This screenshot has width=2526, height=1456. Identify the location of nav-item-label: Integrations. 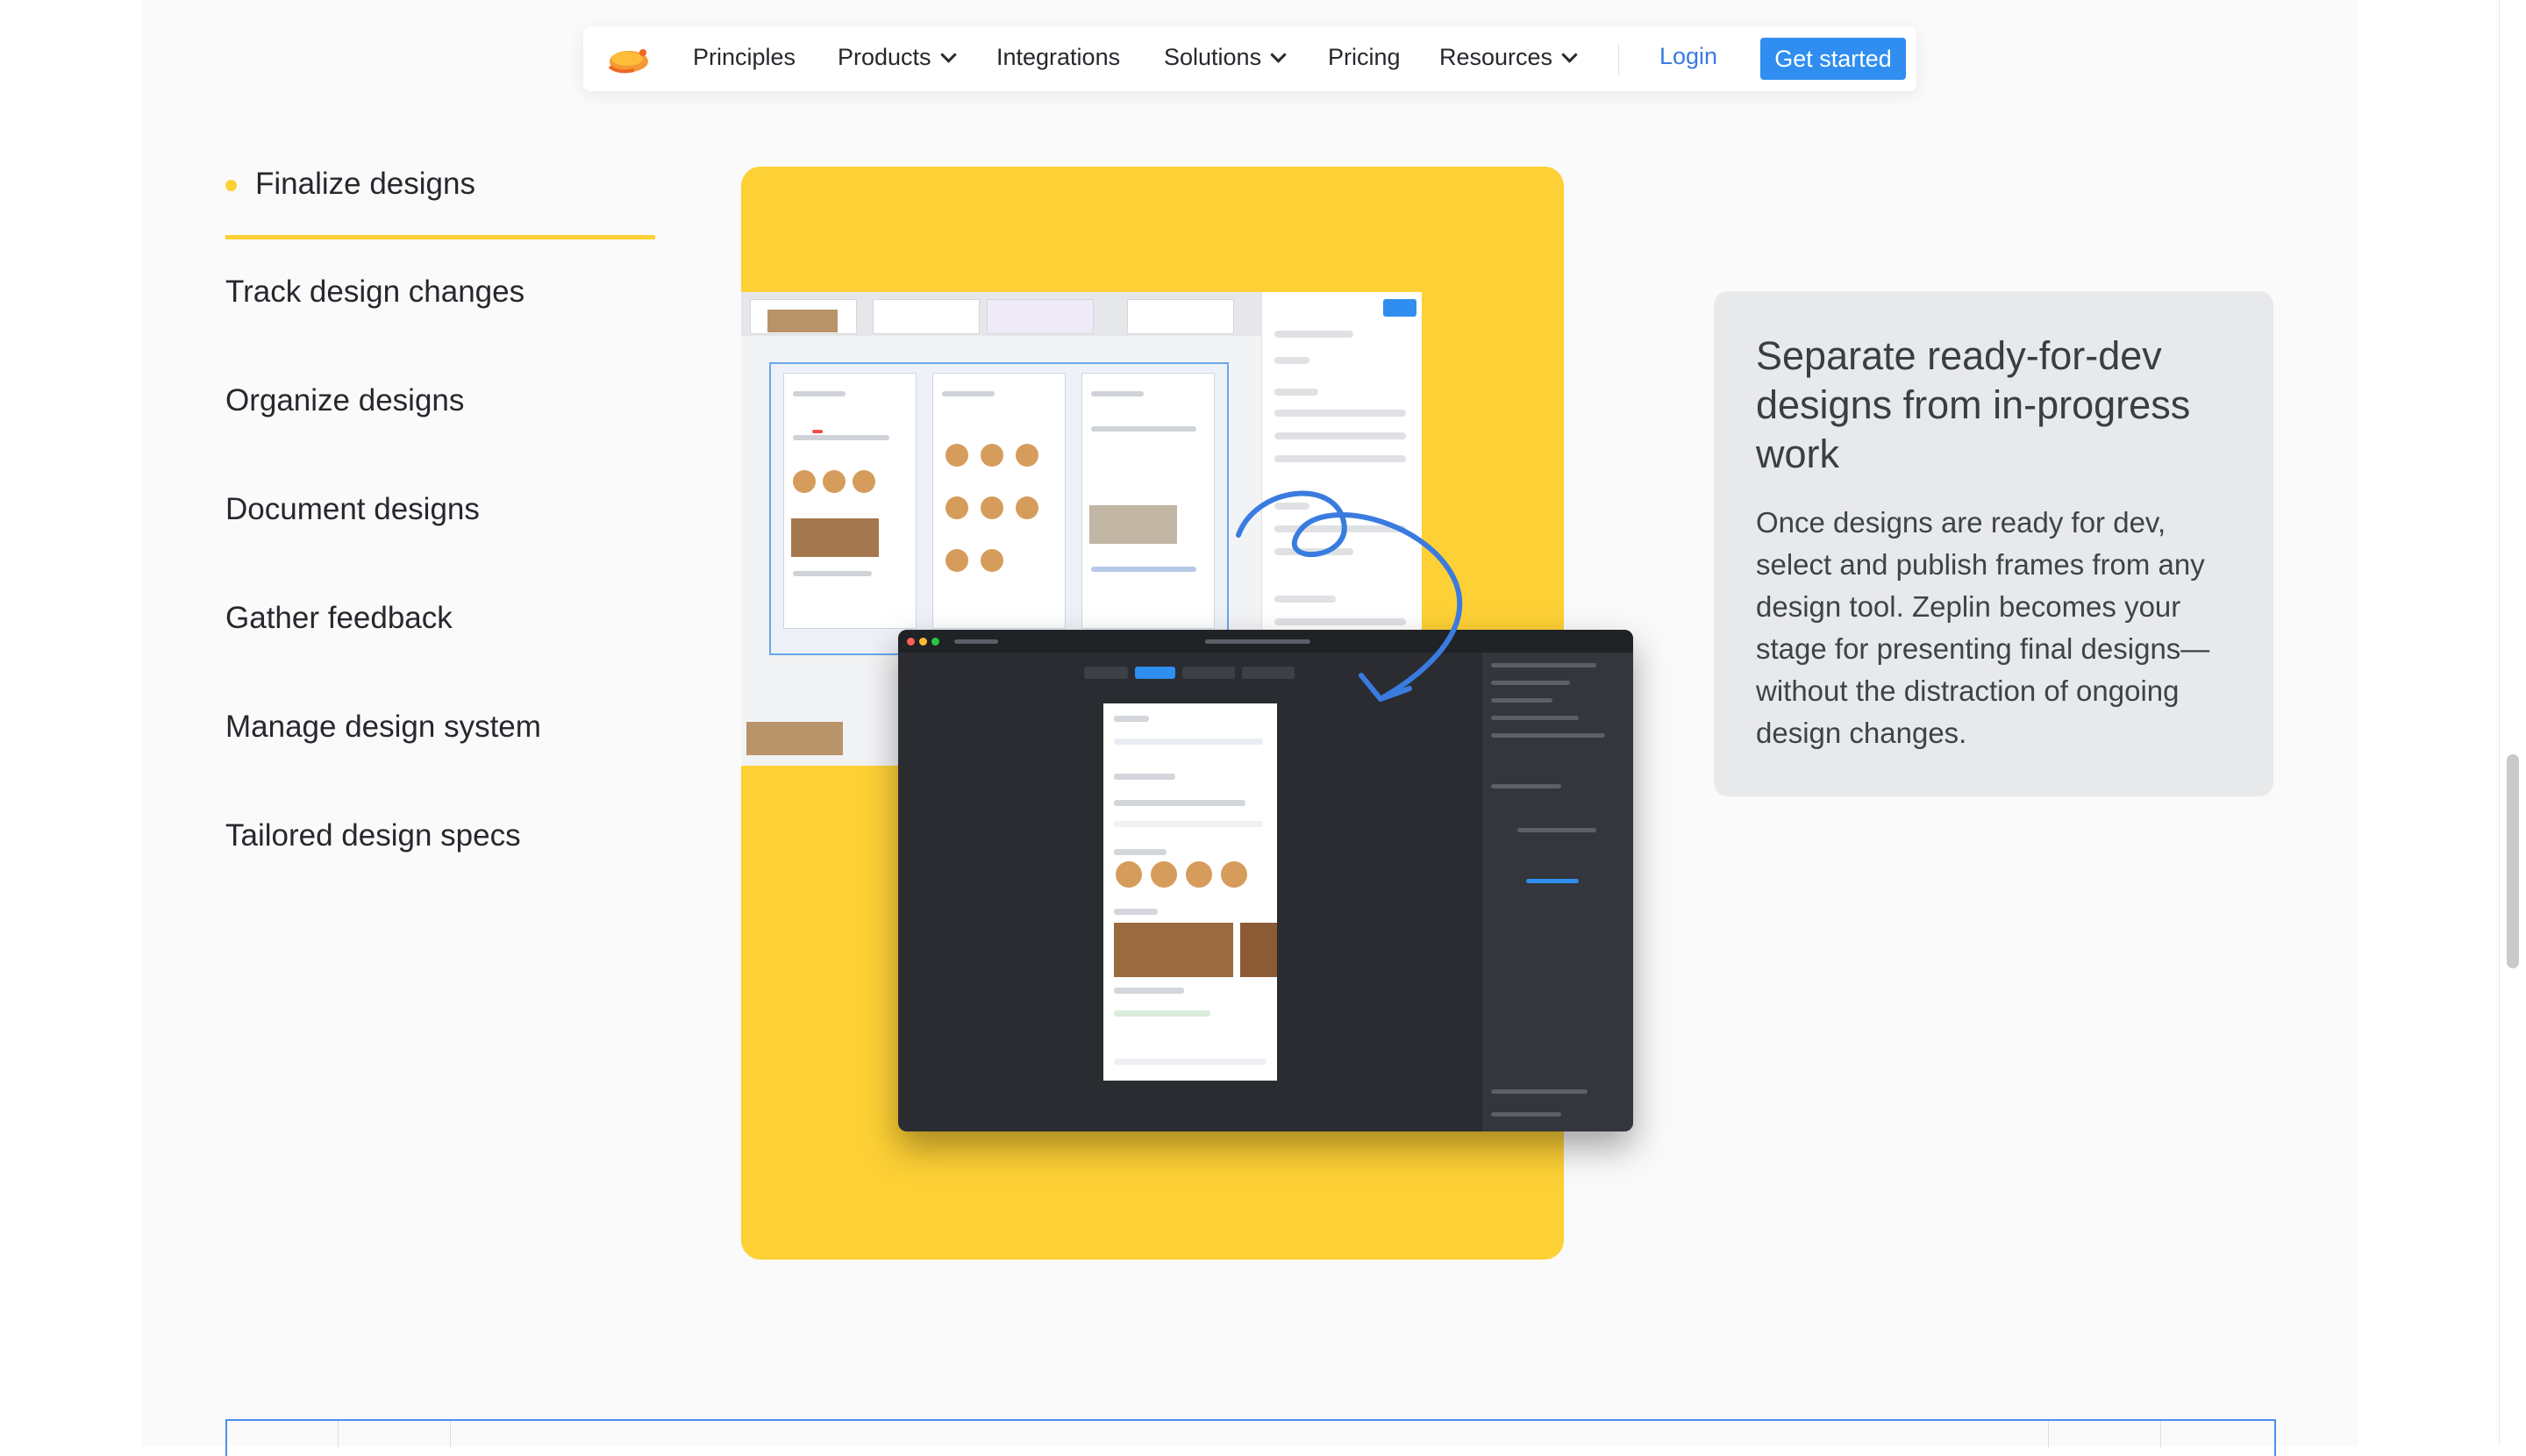
(1058, 57).